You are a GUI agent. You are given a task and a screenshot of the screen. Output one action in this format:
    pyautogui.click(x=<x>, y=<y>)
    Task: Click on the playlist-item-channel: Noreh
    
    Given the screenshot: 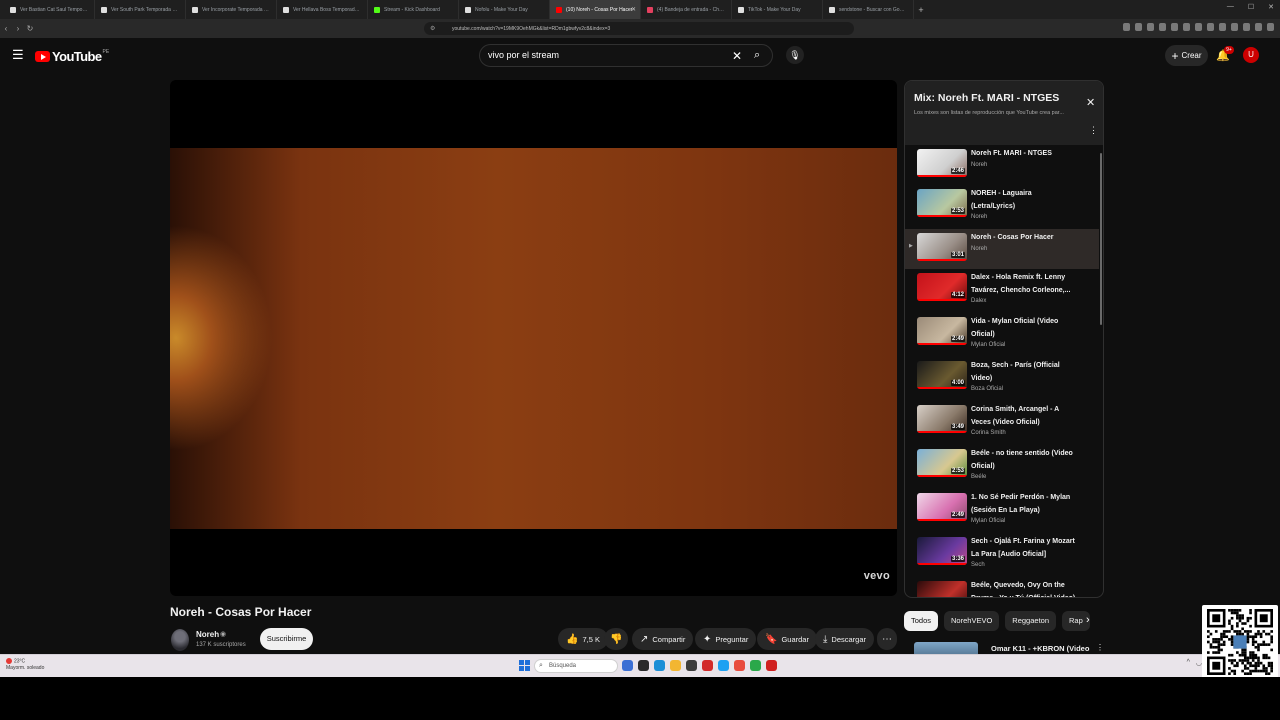 What is the action you would take?
    pyautogui.click(x=979, y=217)
    